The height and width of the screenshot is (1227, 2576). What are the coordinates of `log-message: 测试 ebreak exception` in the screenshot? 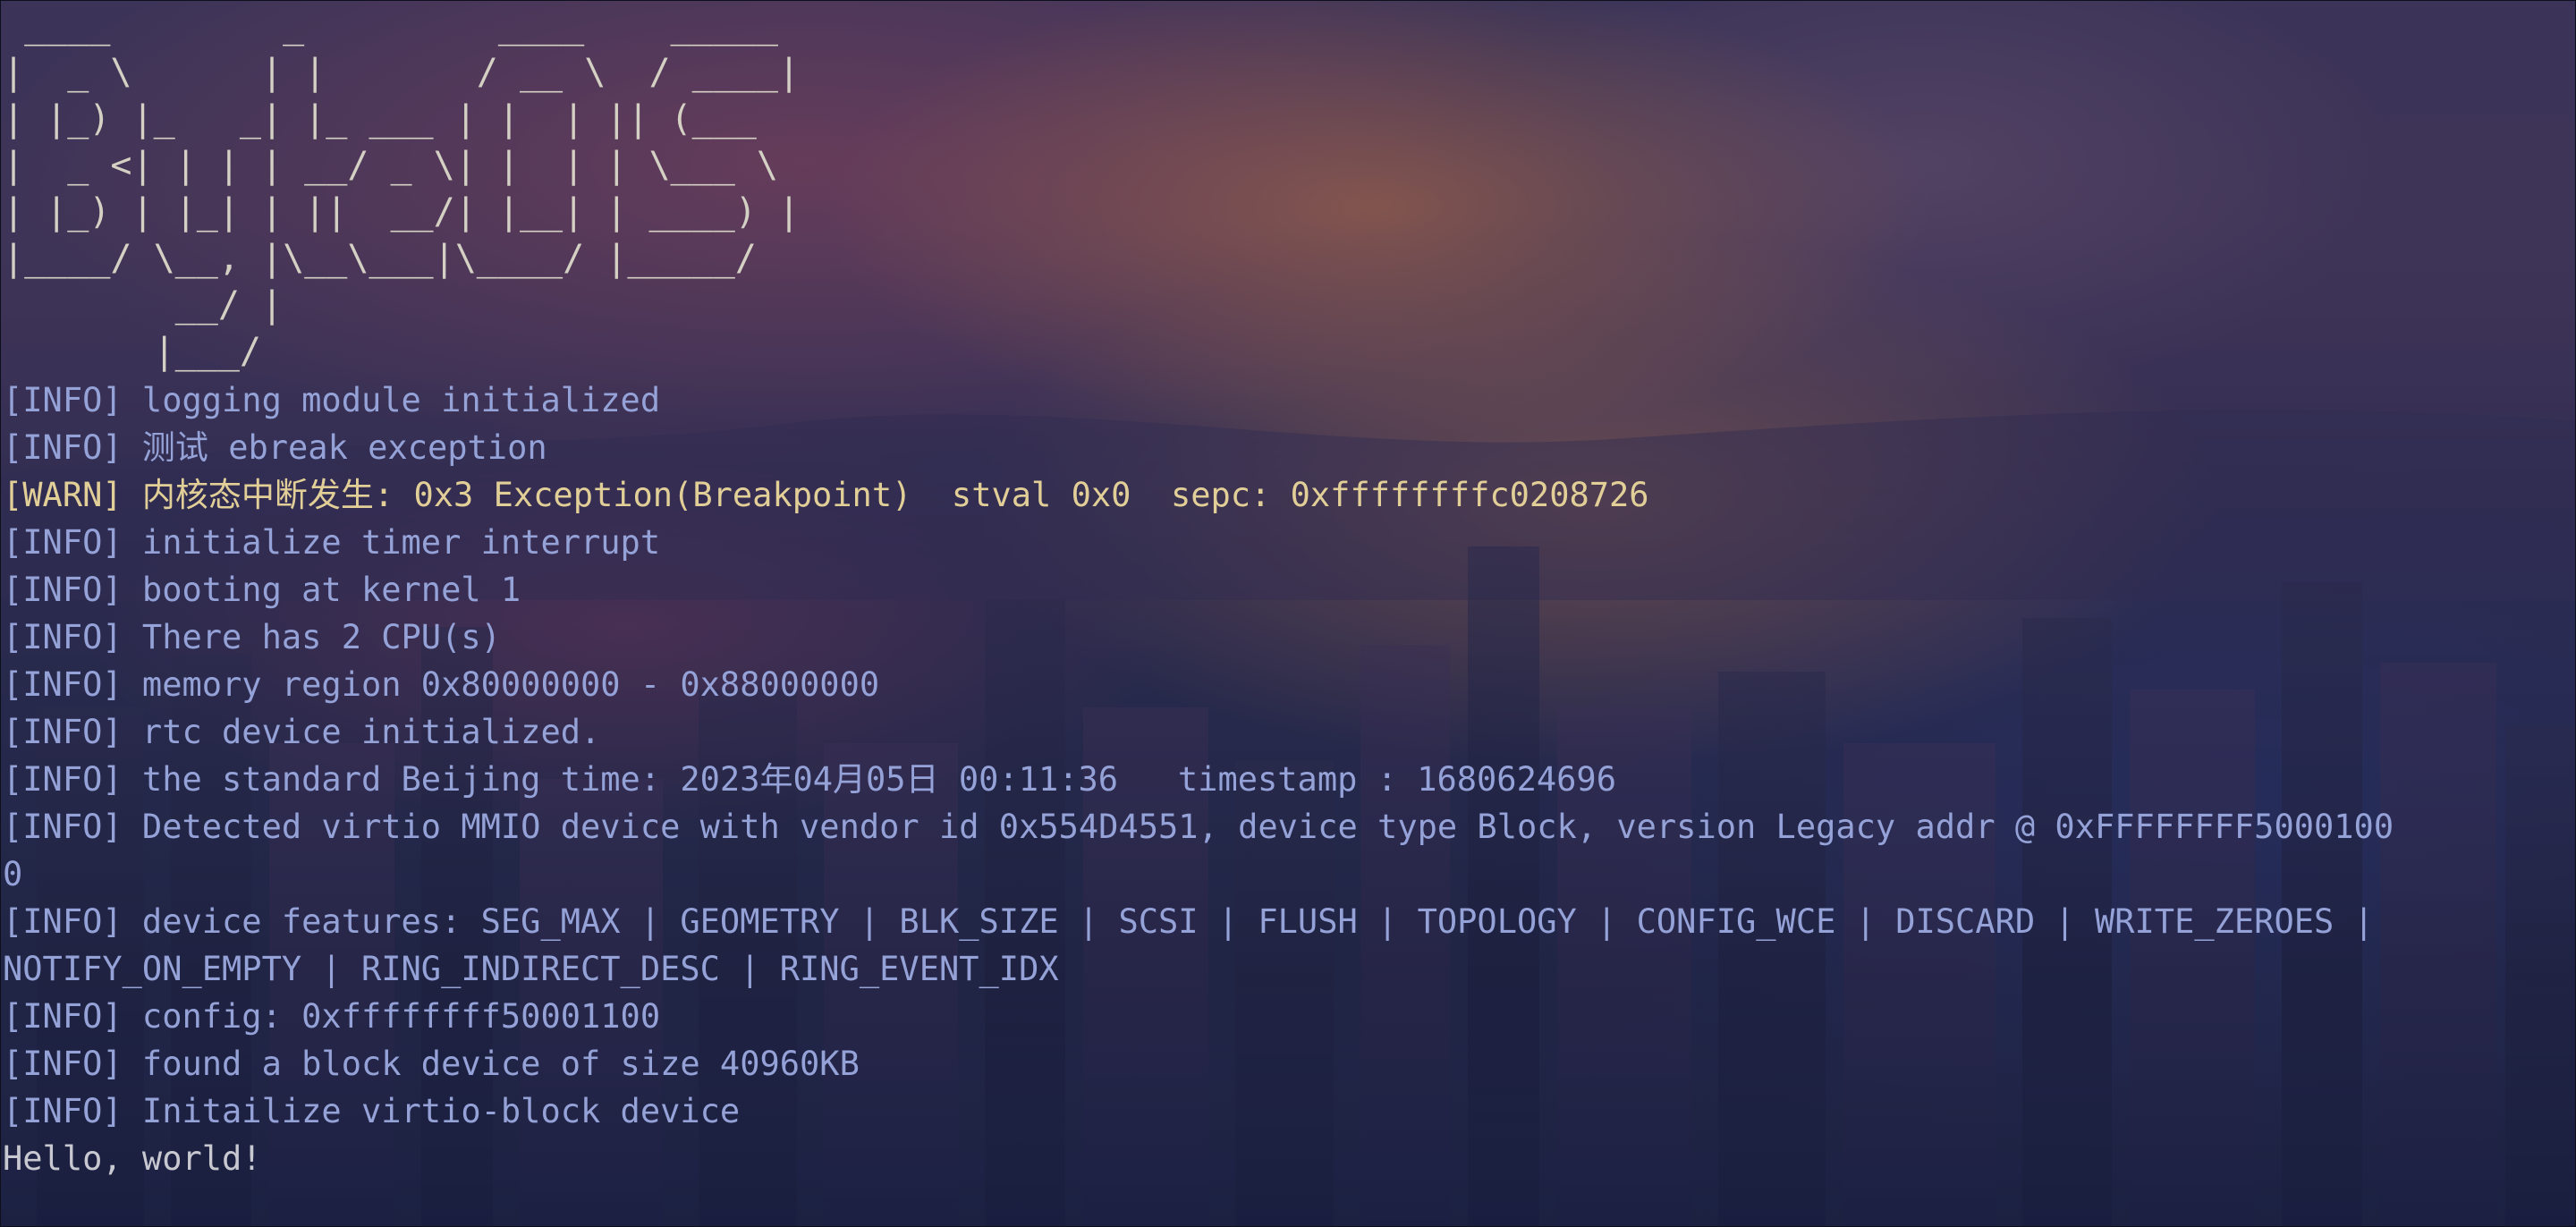 It's located at (334, 447).